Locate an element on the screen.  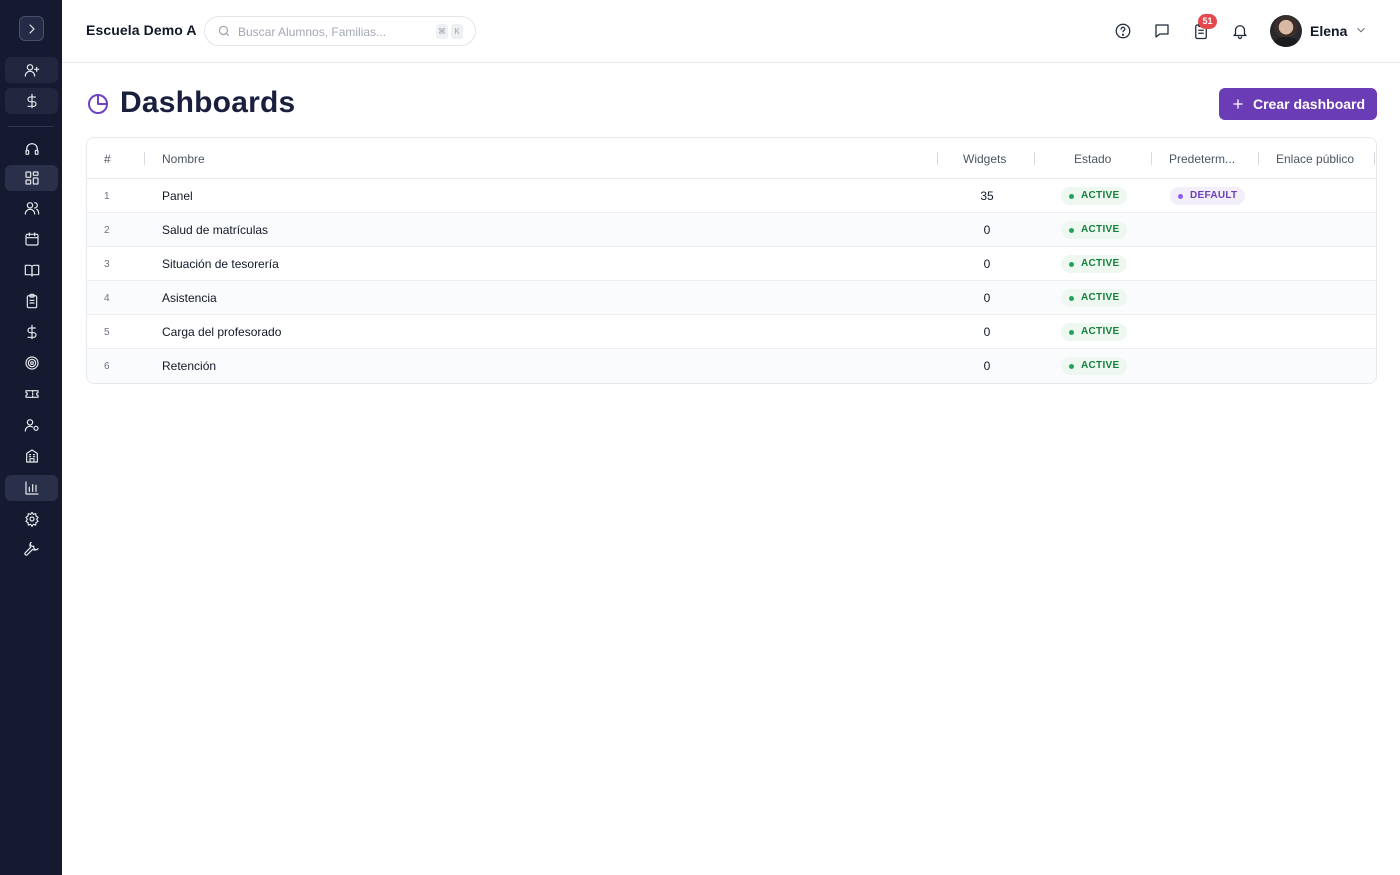
sidebar-item-people is located at coordinates (31, 208).